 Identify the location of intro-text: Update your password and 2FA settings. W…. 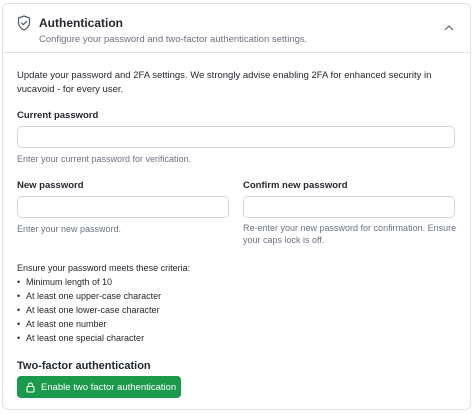
(224, 82).